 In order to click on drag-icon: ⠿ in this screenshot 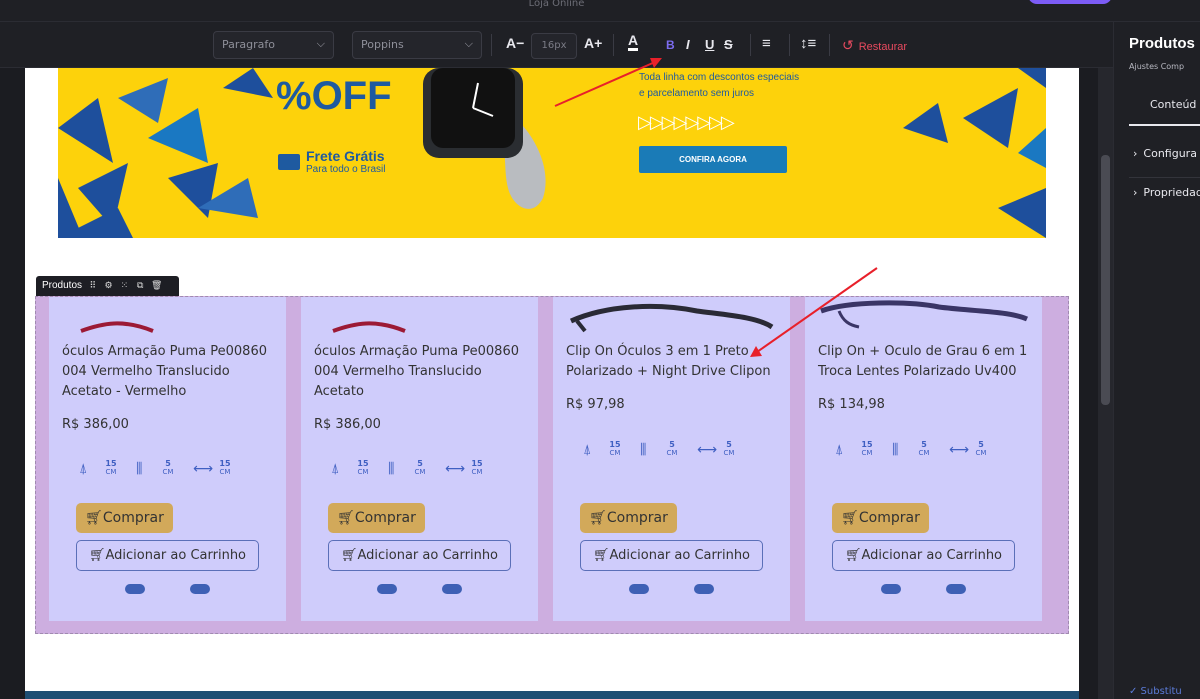, I will do `click(93, 285)`.